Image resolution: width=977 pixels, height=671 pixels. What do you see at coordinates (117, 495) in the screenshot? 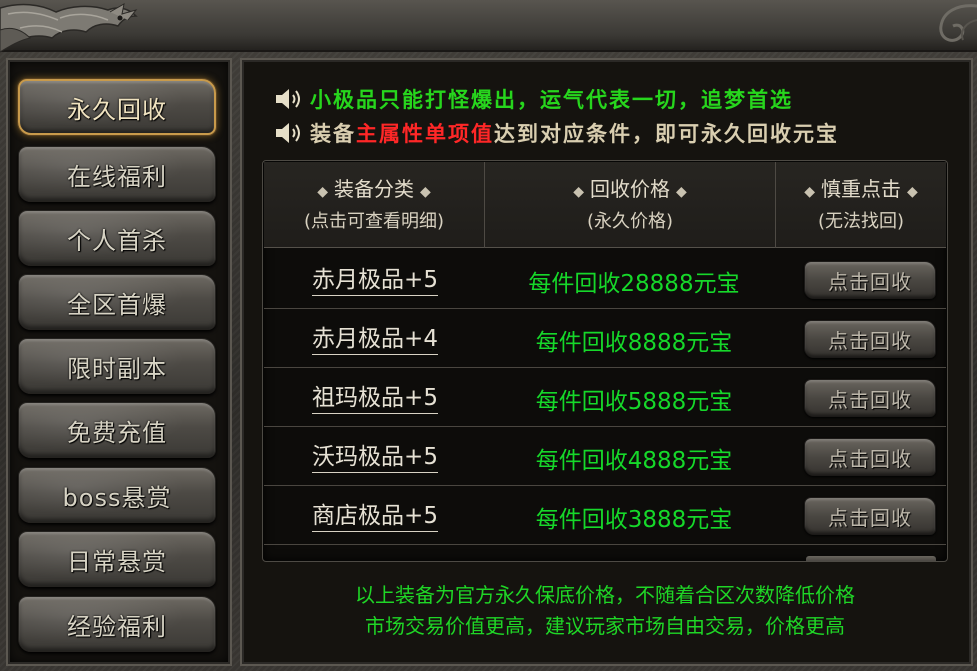
I see `sidebar-item-boss-bounty: boss悬赏` at bounding box center [117, 495].